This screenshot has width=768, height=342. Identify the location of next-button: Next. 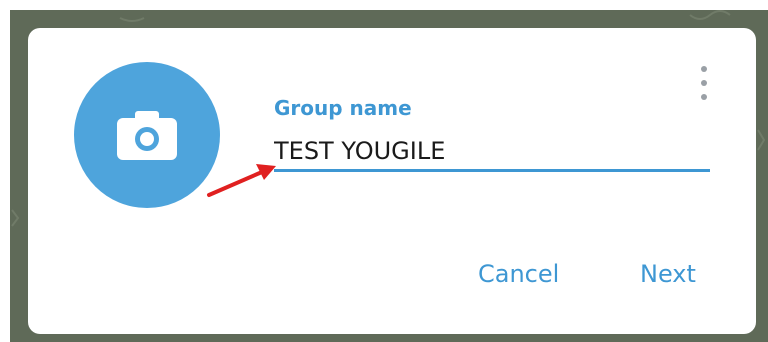
(668, 274).